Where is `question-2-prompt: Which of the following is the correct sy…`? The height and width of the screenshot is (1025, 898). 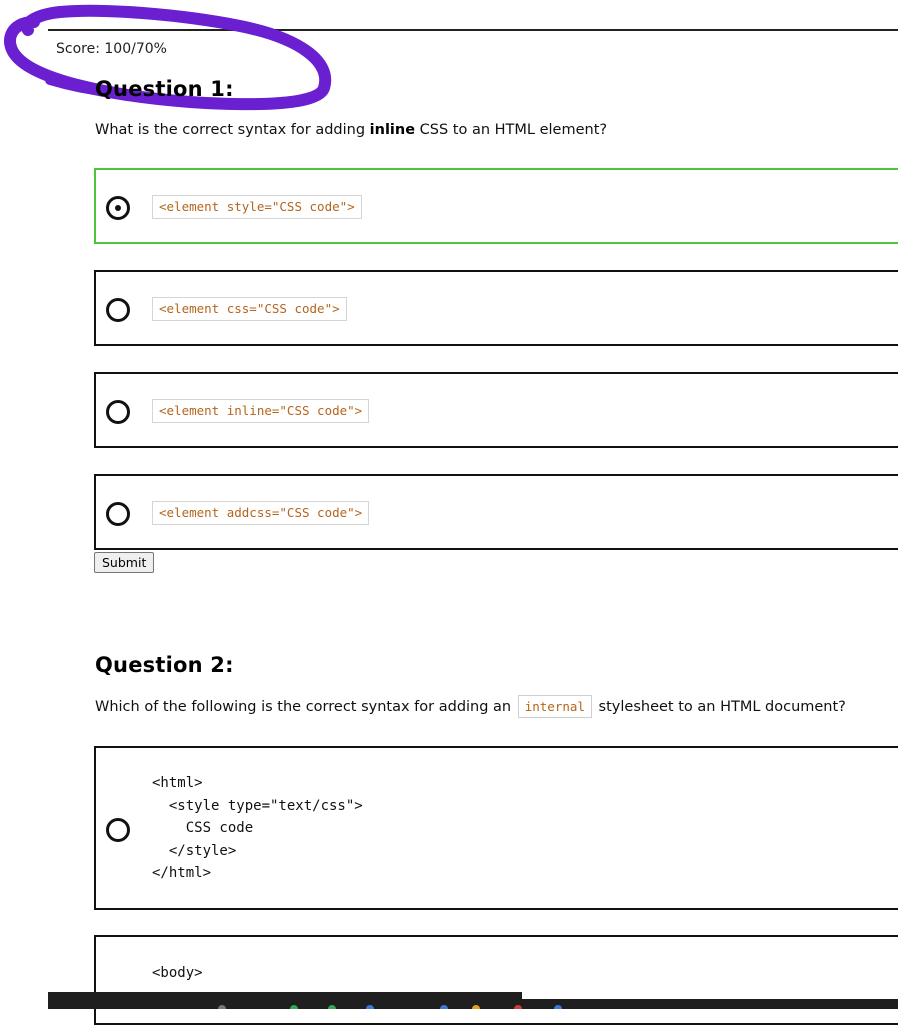 question-2-prompt: Which of the following is the correct sy… is located at coordinates (470, 706).